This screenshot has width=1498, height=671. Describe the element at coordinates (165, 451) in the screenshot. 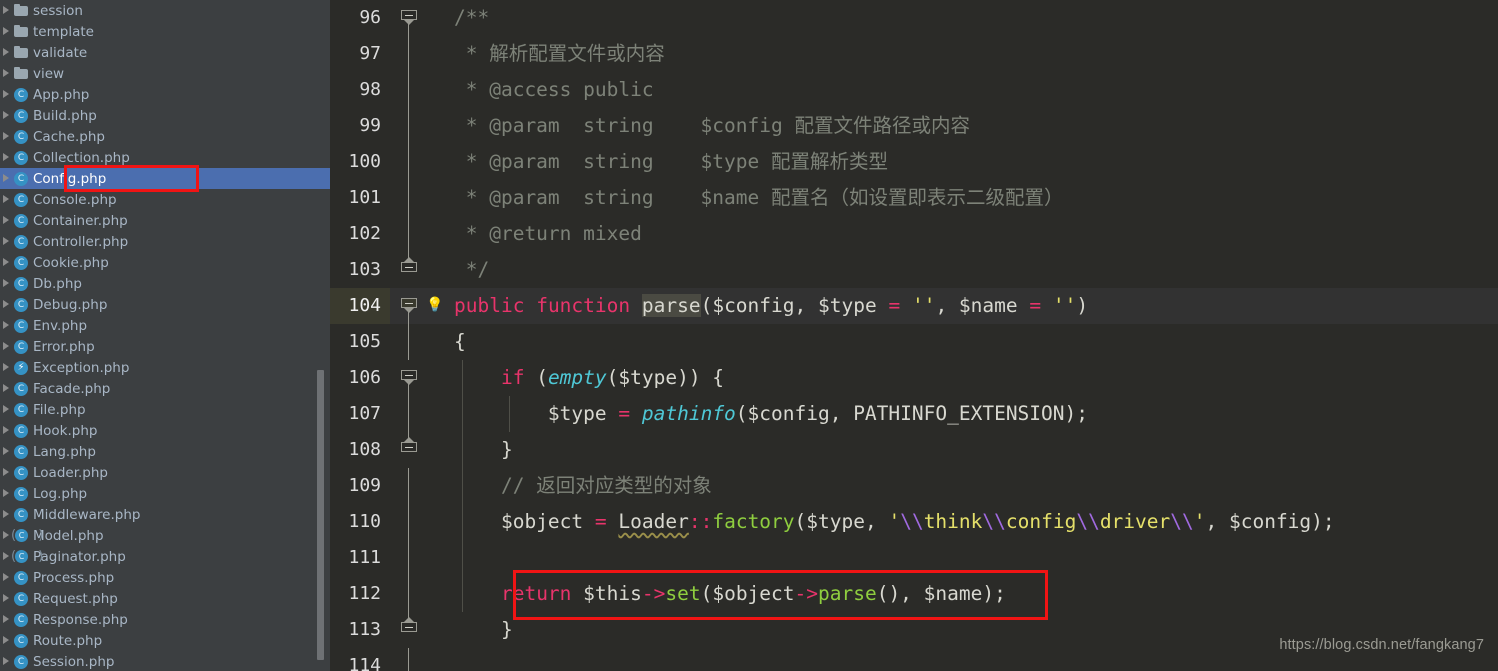

I see `tree-item-lang-php: Lang.php` at that location.